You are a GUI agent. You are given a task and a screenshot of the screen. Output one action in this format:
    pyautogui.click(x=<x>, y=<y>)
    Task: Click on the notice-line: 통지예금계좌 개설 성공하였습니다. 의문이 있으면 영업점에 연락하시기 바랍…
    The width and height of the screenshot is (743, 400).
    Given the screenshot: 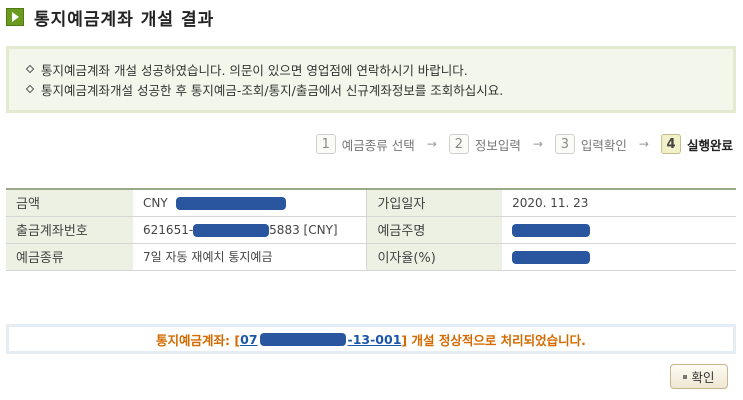 What is the action you would take?
    pyautogui.click(x=379, y=69)
    